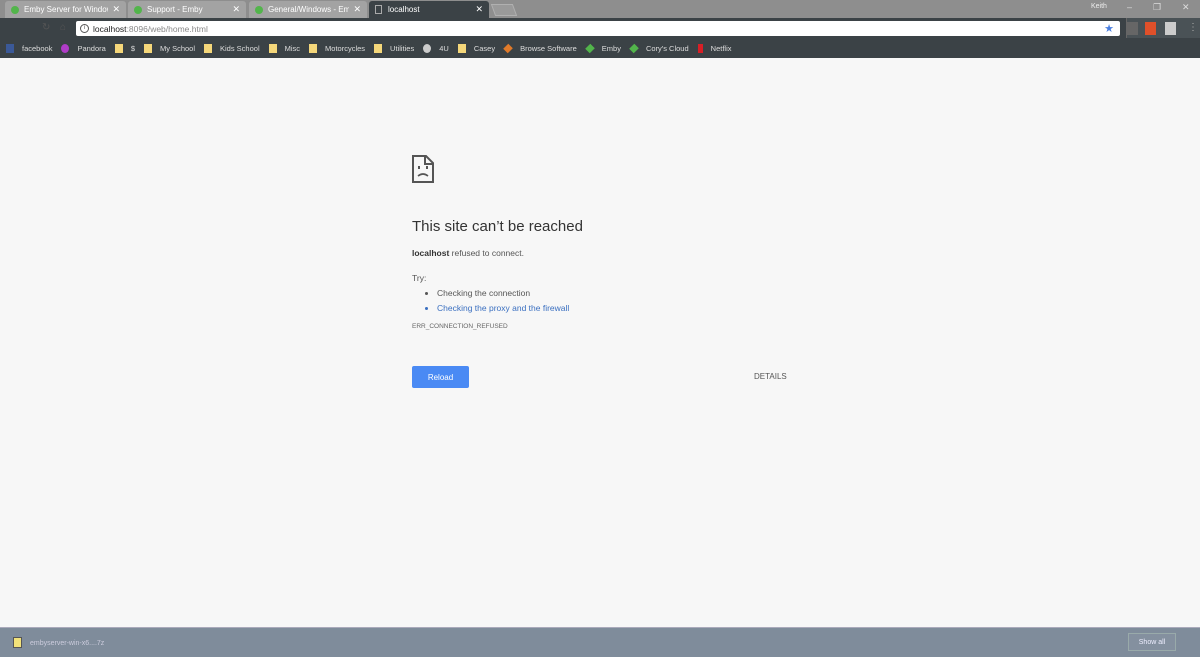 This screenshot has height=657, width=1200. I want to click on try-label: Try:, so click(419, 278).